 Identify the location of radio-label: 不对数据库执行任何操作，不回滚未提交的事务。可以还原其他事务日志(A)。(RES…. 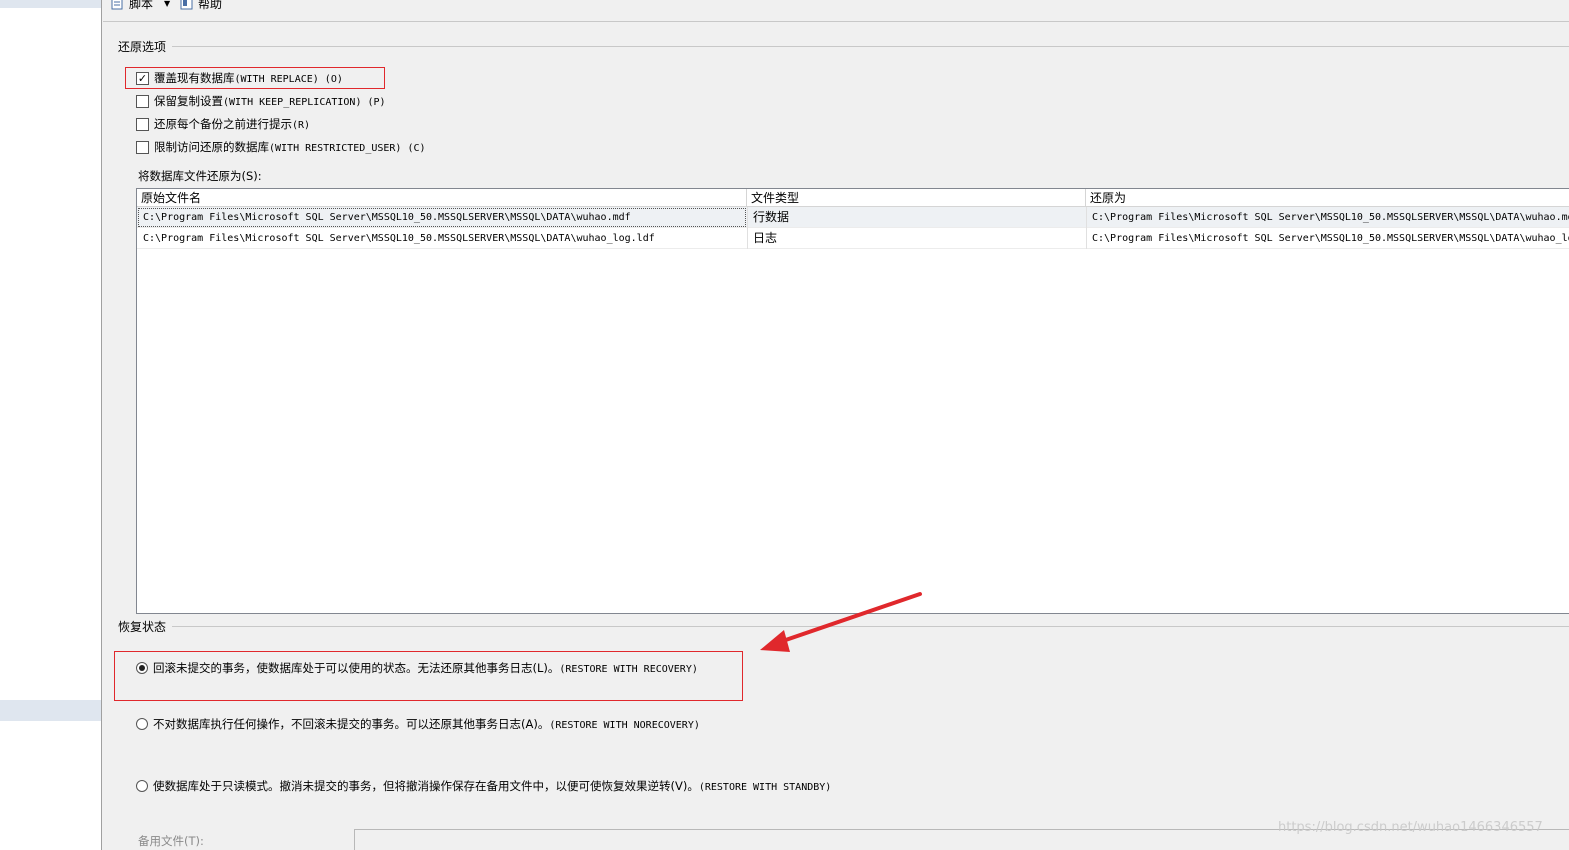
(426, 724).